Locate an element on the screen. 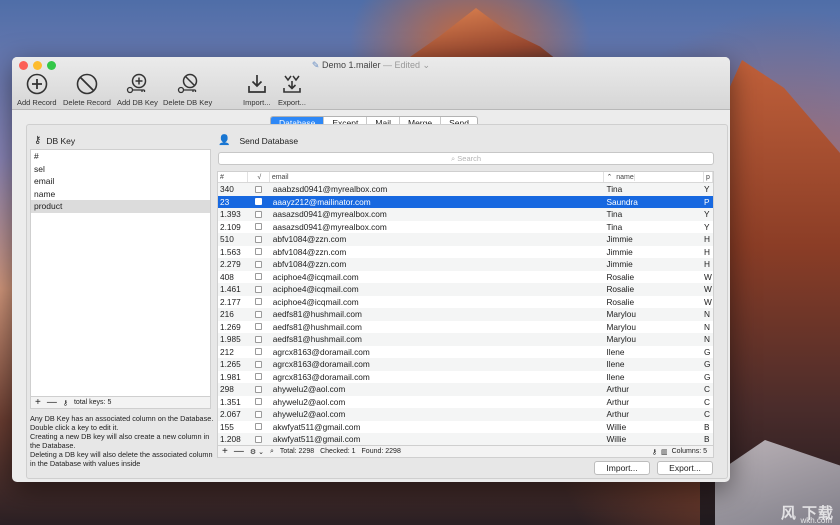  cell-name: Marylou is located at coordinates (621, 314).